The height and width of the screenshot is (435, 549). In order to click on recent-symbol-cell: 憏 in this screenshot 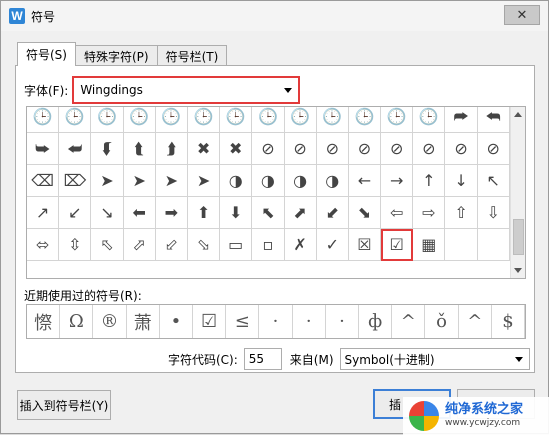, I will do `click(44, 321)`.